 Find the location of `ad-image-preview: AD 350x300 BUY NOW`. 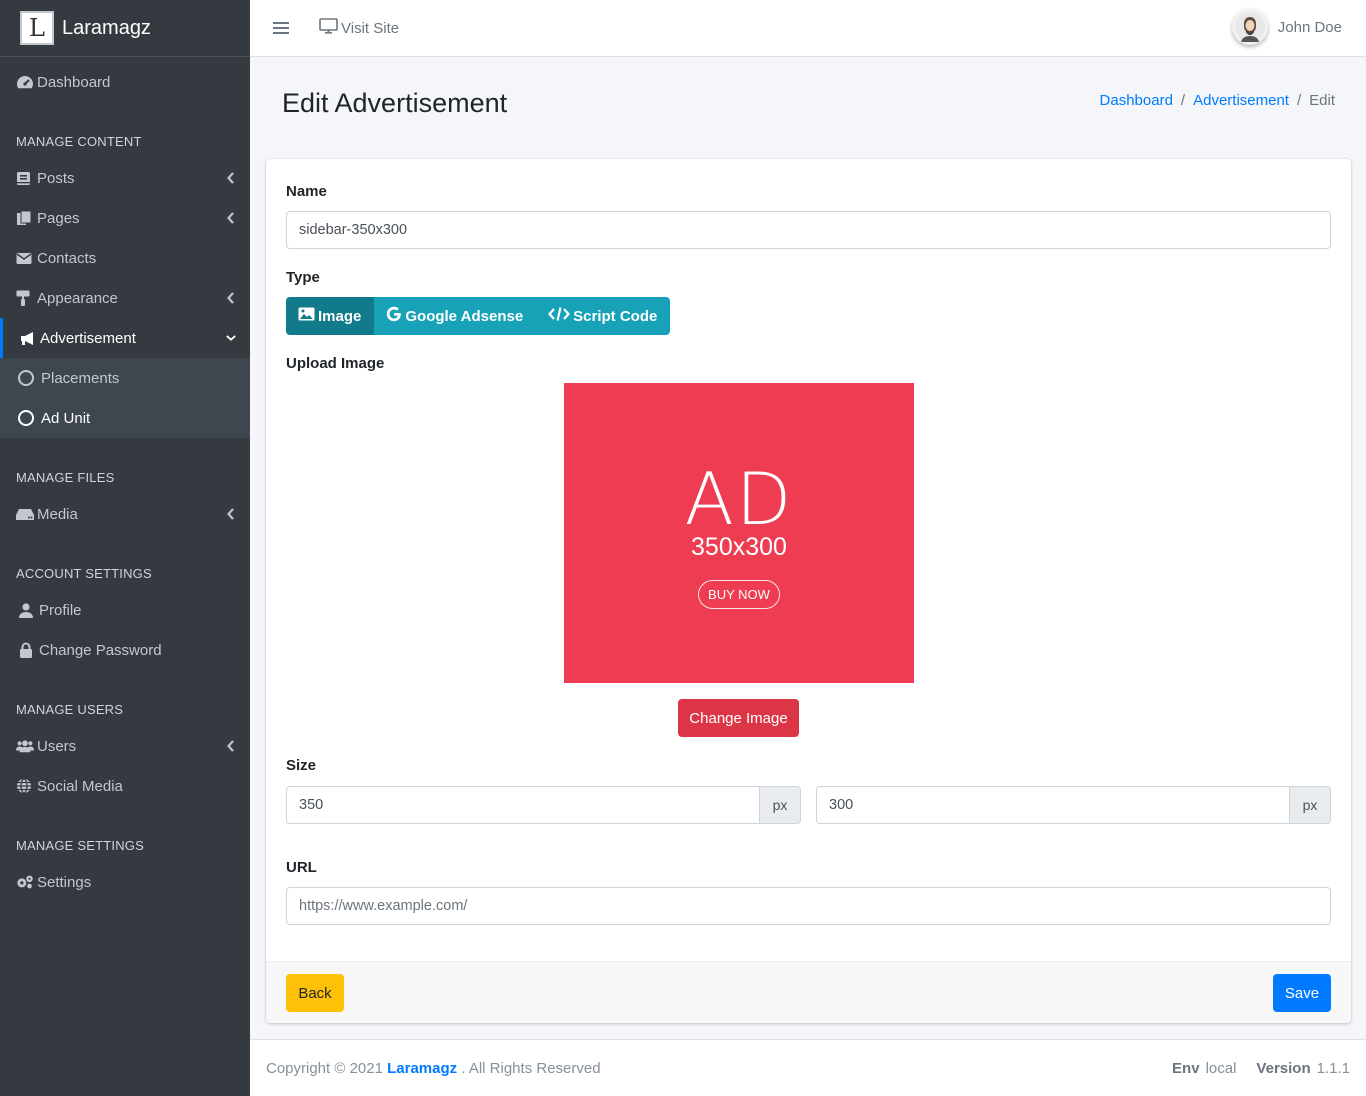

ad-image-preview: AD 350x300 BUY NOW is located at coordinates (739, 533).